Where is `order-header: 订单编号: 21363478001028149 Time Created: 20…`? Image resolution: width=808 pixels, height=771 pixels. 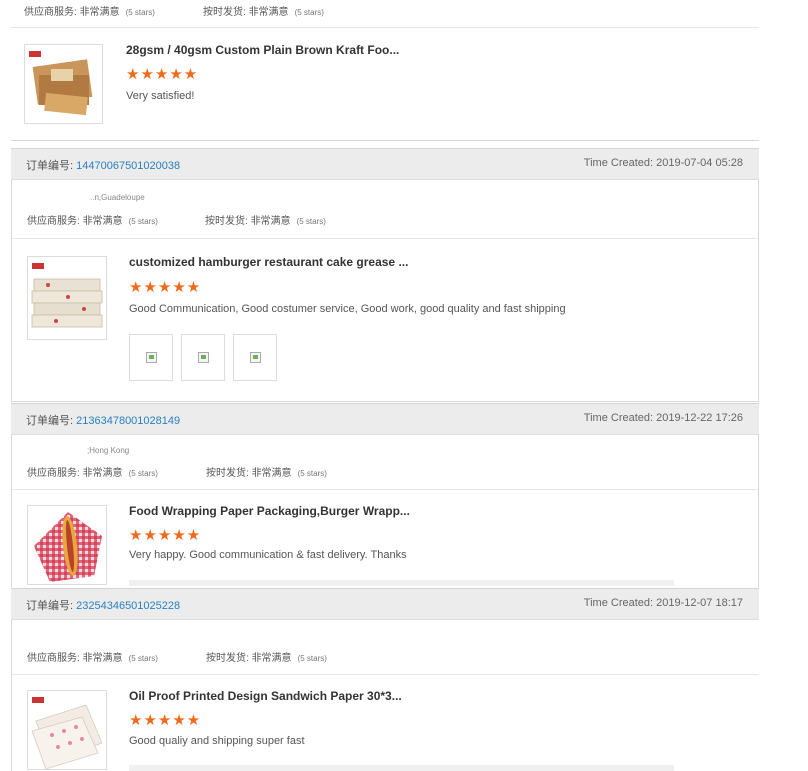
order-header: 订单编号: 21363478001028149 Time Created: 20… is located at coordinates (385, 419).